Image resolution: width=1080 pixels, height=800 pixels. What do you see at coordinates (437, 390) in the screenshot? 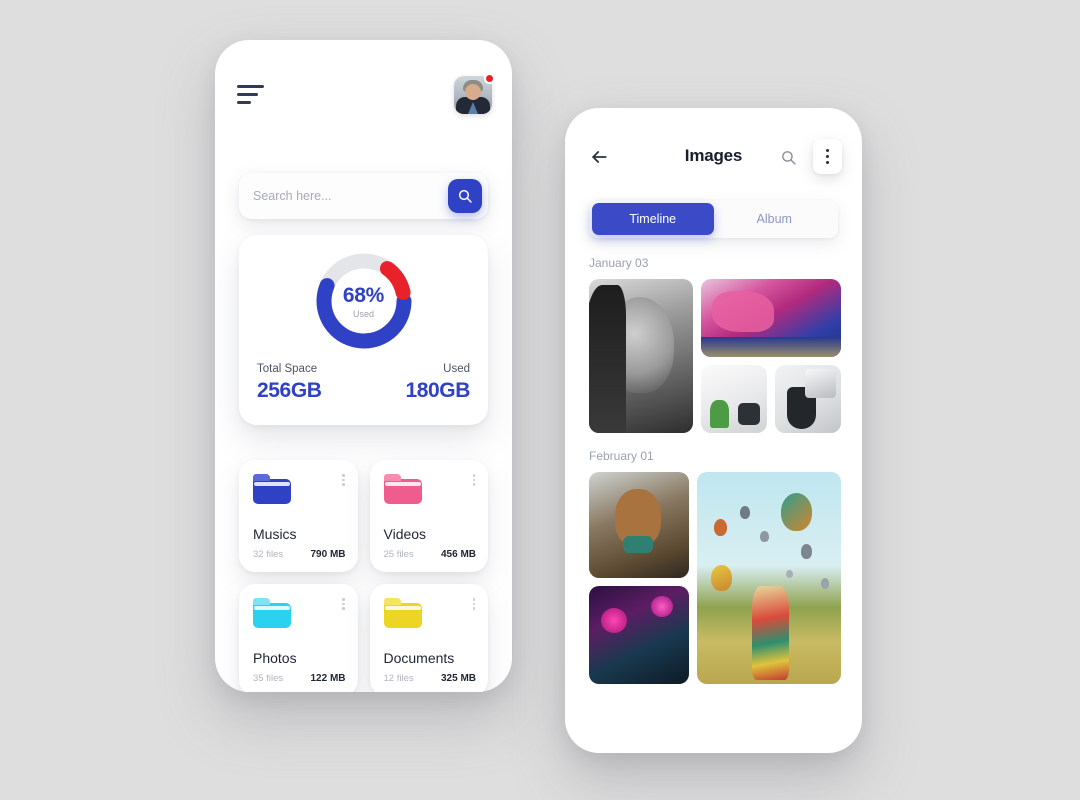
I see `used-space-value: 180GB` at bounding box center [437, 390].